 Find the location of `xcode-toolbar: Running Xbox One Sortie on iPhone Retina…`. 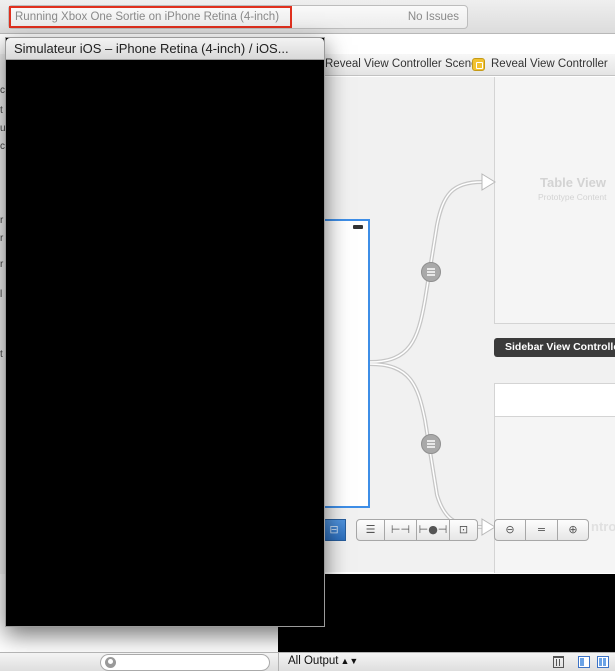

xcode-toolbar: Running Xbox One Sortie on iPhone Retina… is located at coordinates (307, 17).